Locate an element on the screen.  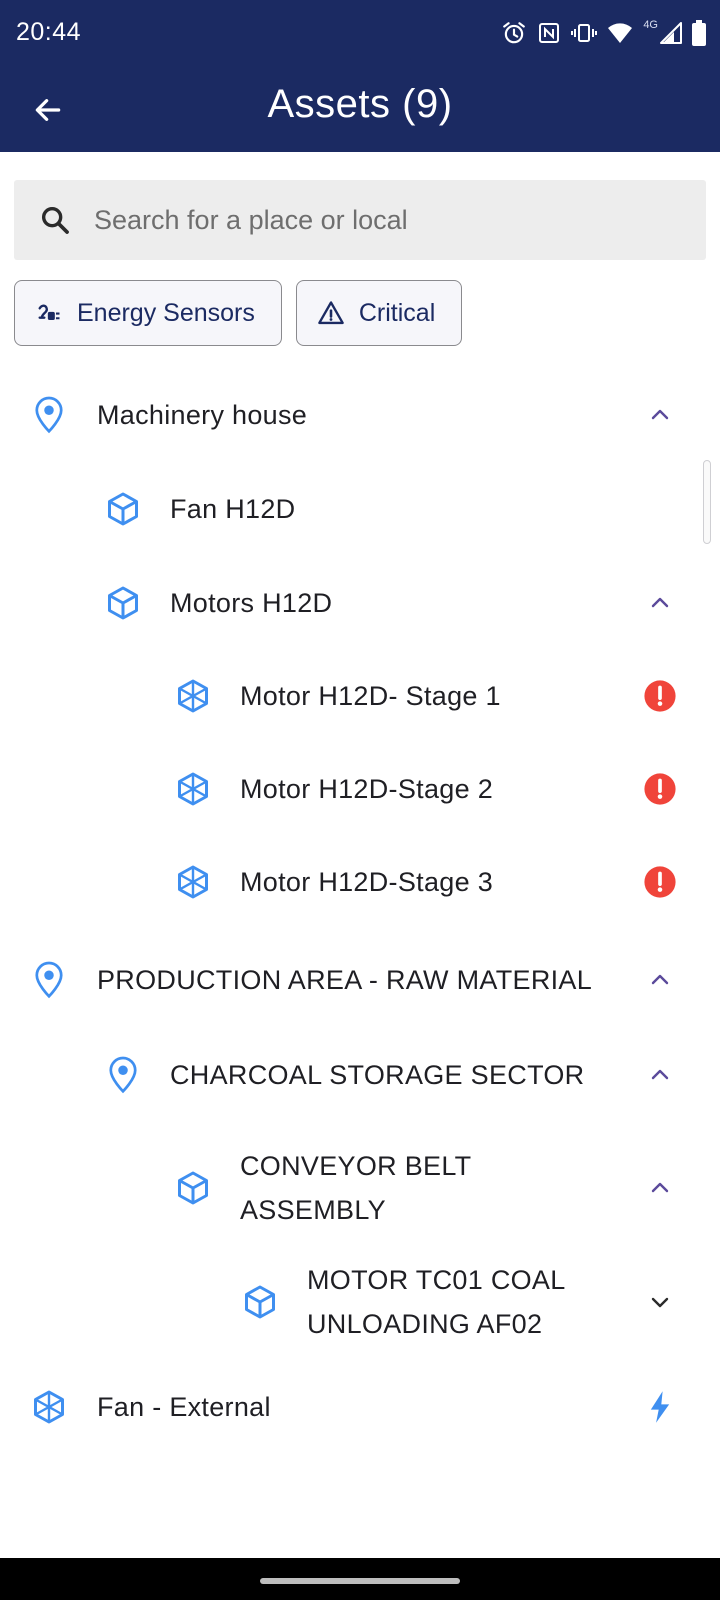
tree-item-motor-stage-2: Motor H12D-Stage 2 is located at coordinates (360, 789).